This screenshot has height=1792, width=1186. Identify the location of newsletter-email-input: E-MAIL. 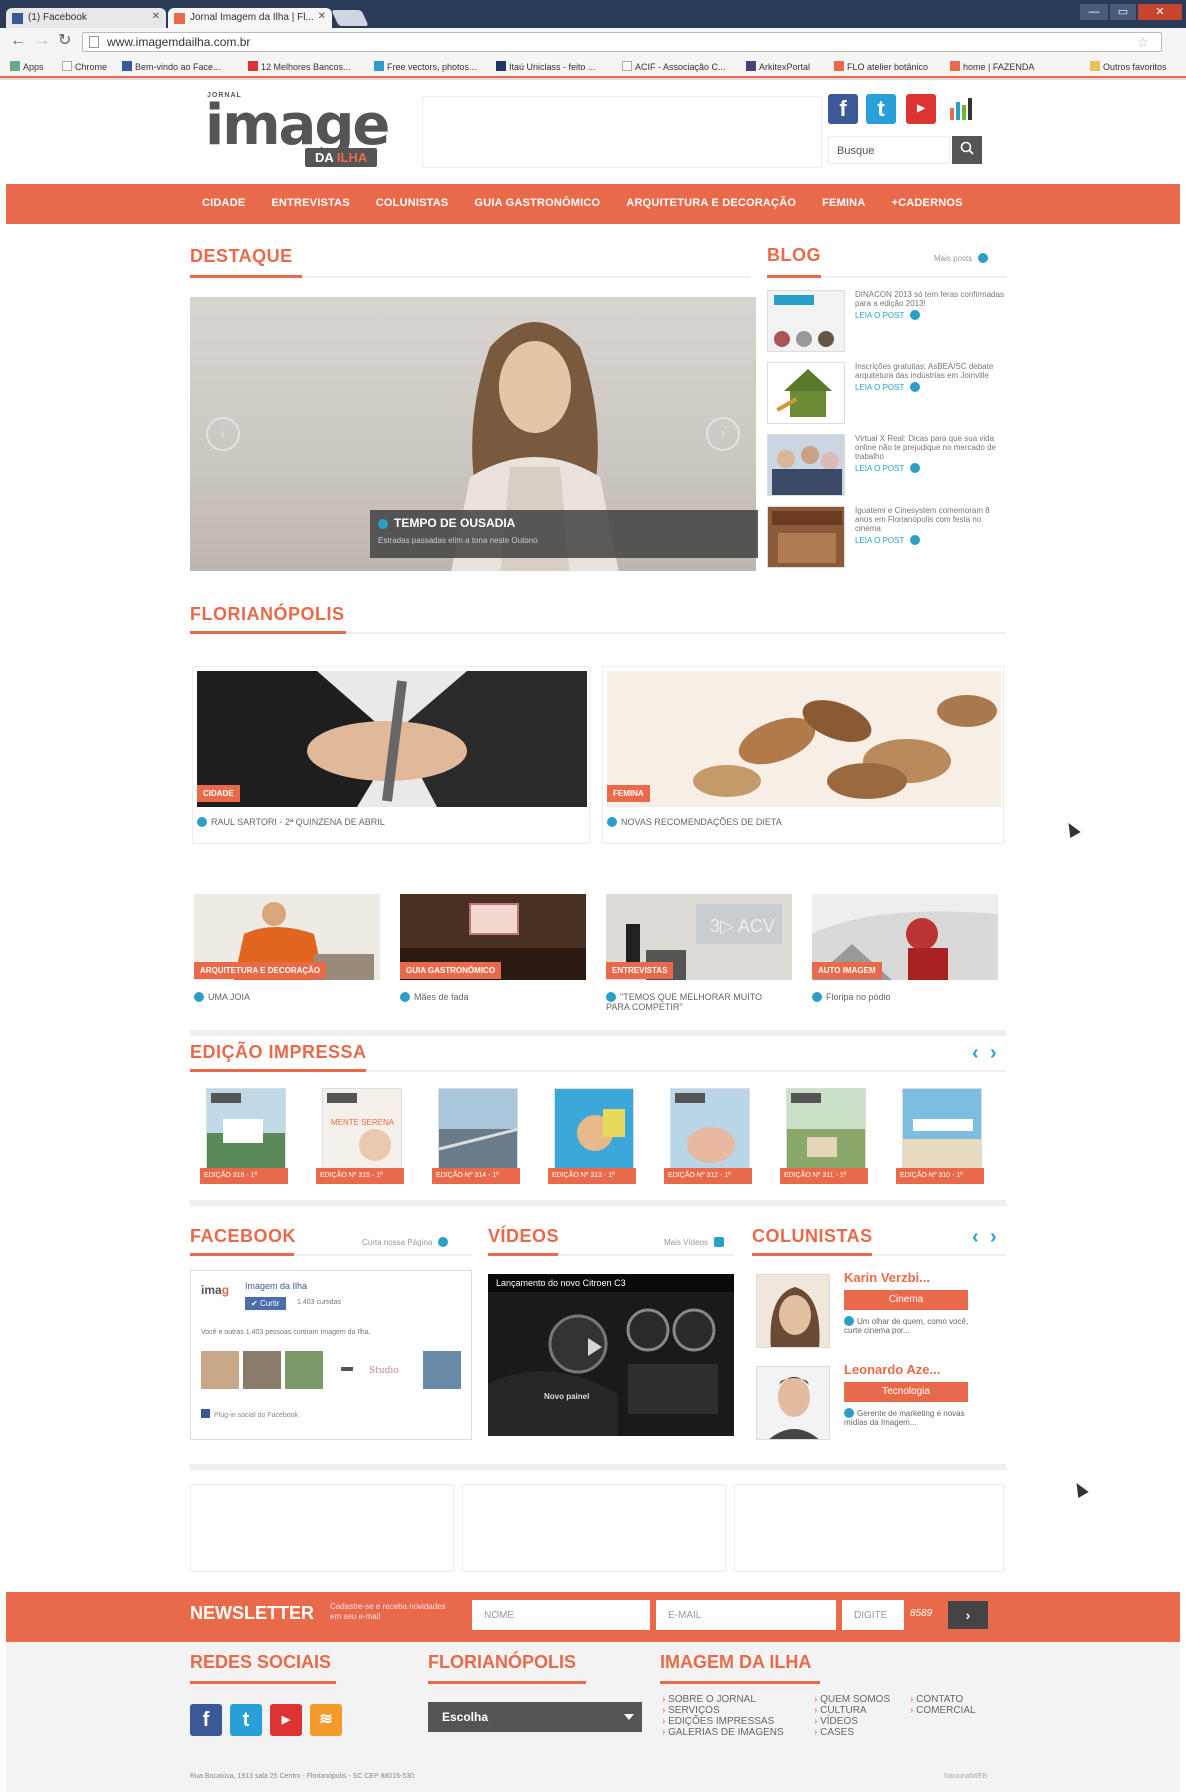
(746, 1615).